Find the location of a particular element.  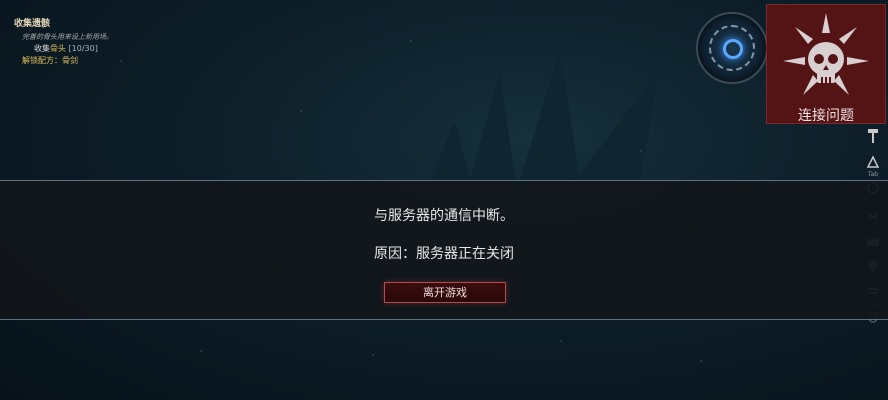

quest-progress: 收集骨头 [10/30] is located at coordinates (63, 49).